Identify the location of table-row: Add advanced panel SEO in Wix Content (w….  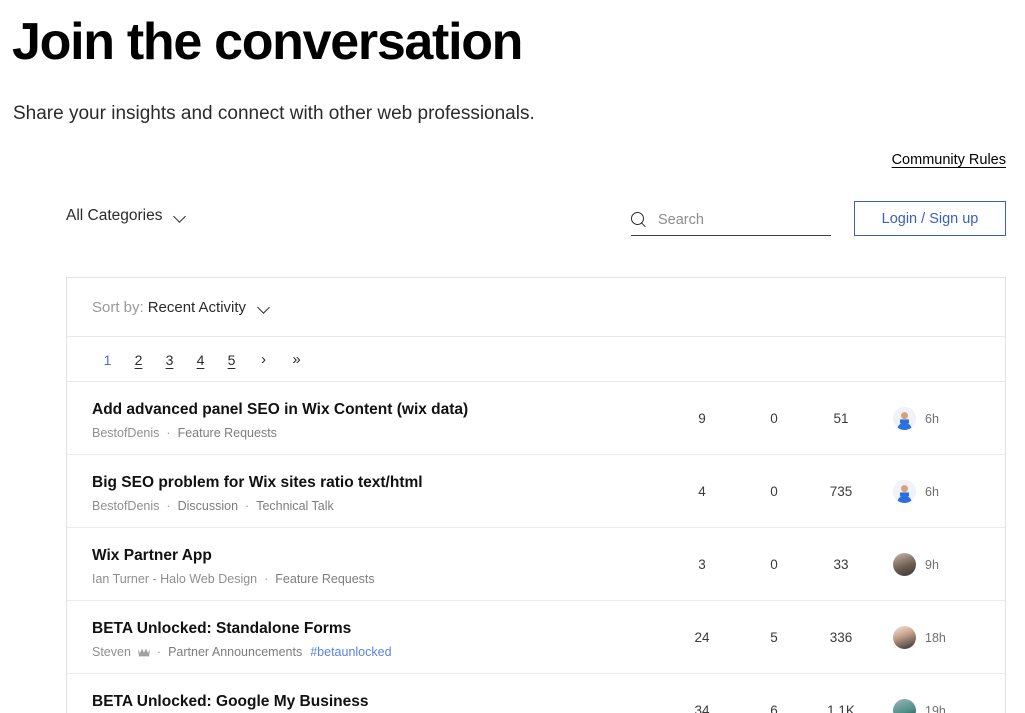
(536, 418).